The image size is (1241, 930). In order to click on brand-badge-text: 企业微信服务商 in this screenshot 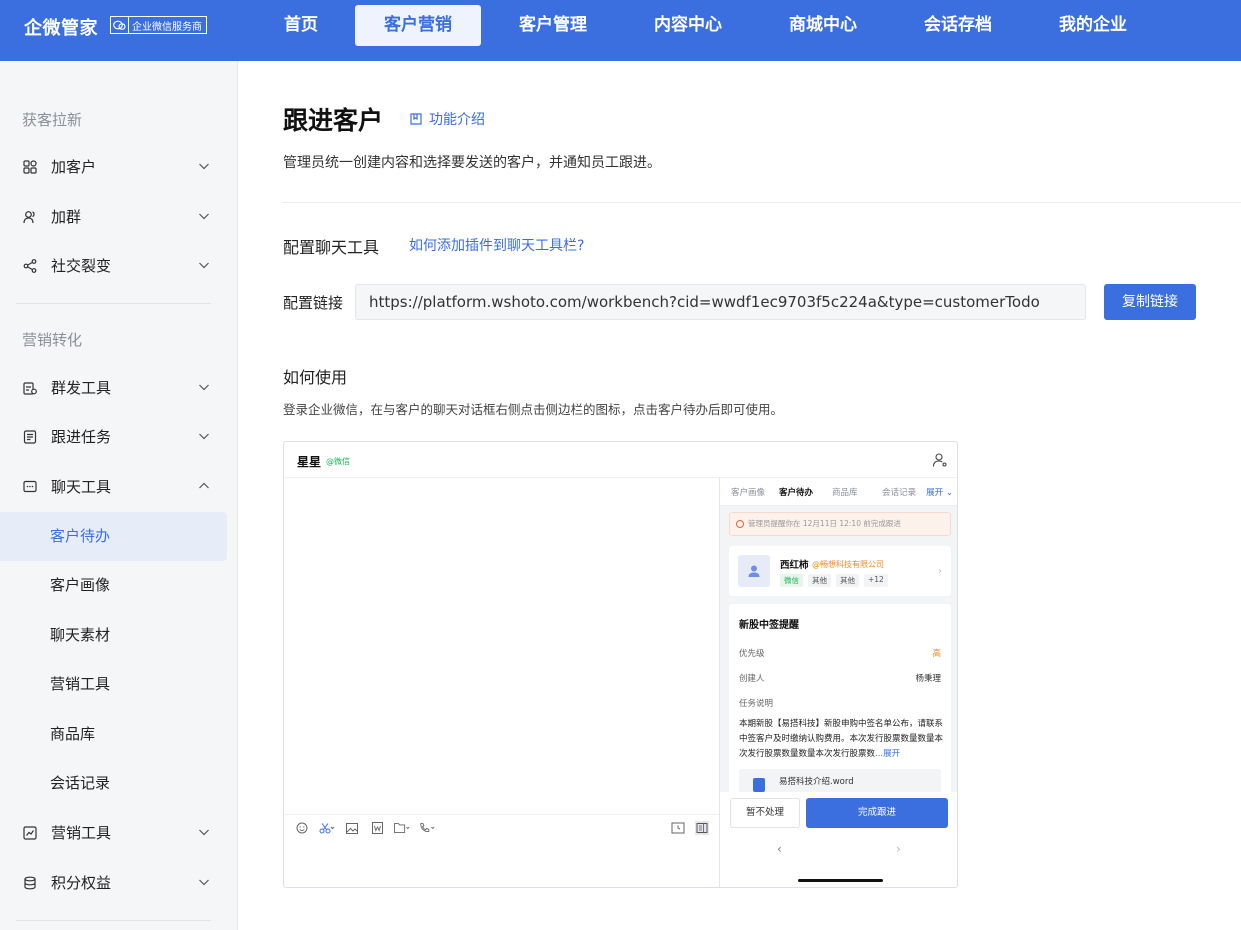, I will do `click(167, 27)`.